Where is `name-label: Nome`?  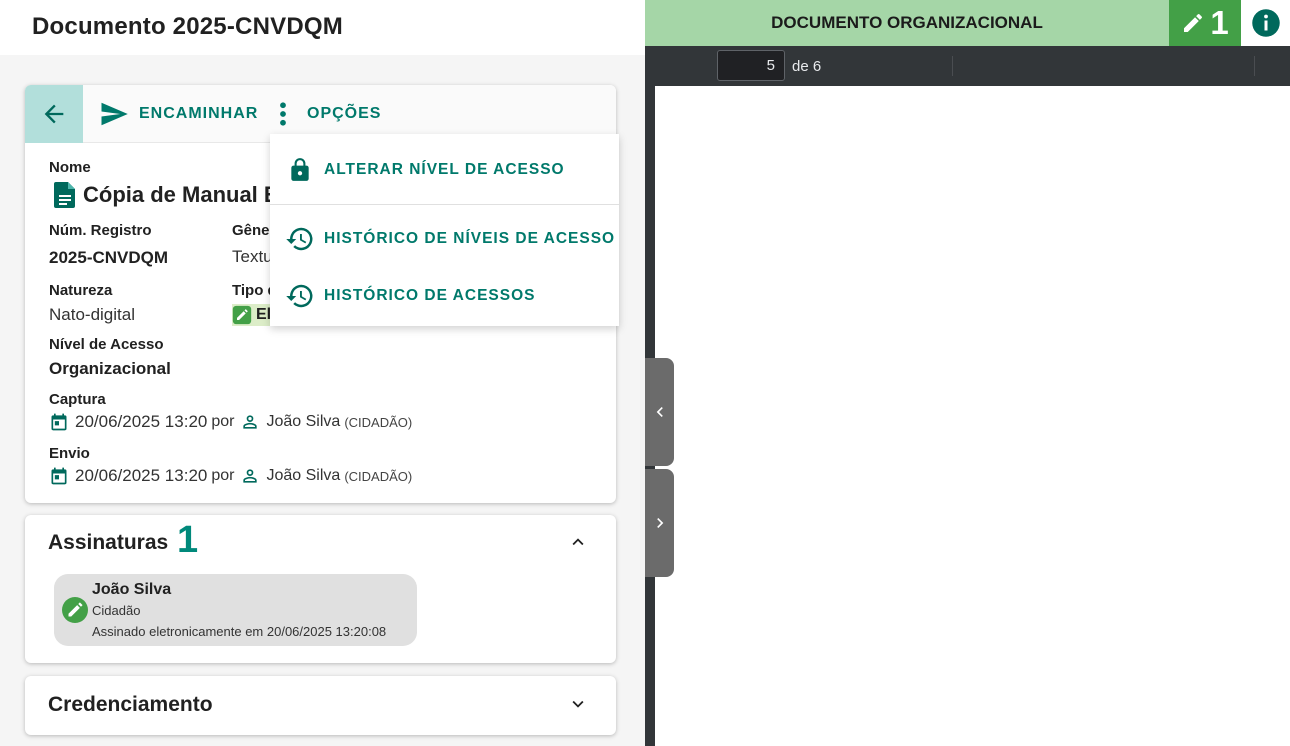
name-label: Nome is located at coordinates (70, 167).